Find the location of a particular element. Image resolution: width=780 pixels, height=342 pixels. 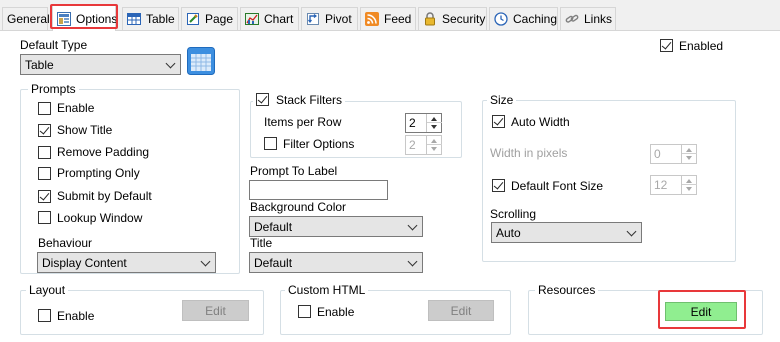

resources-group-title: Resources is located at coordinates (567, 290).